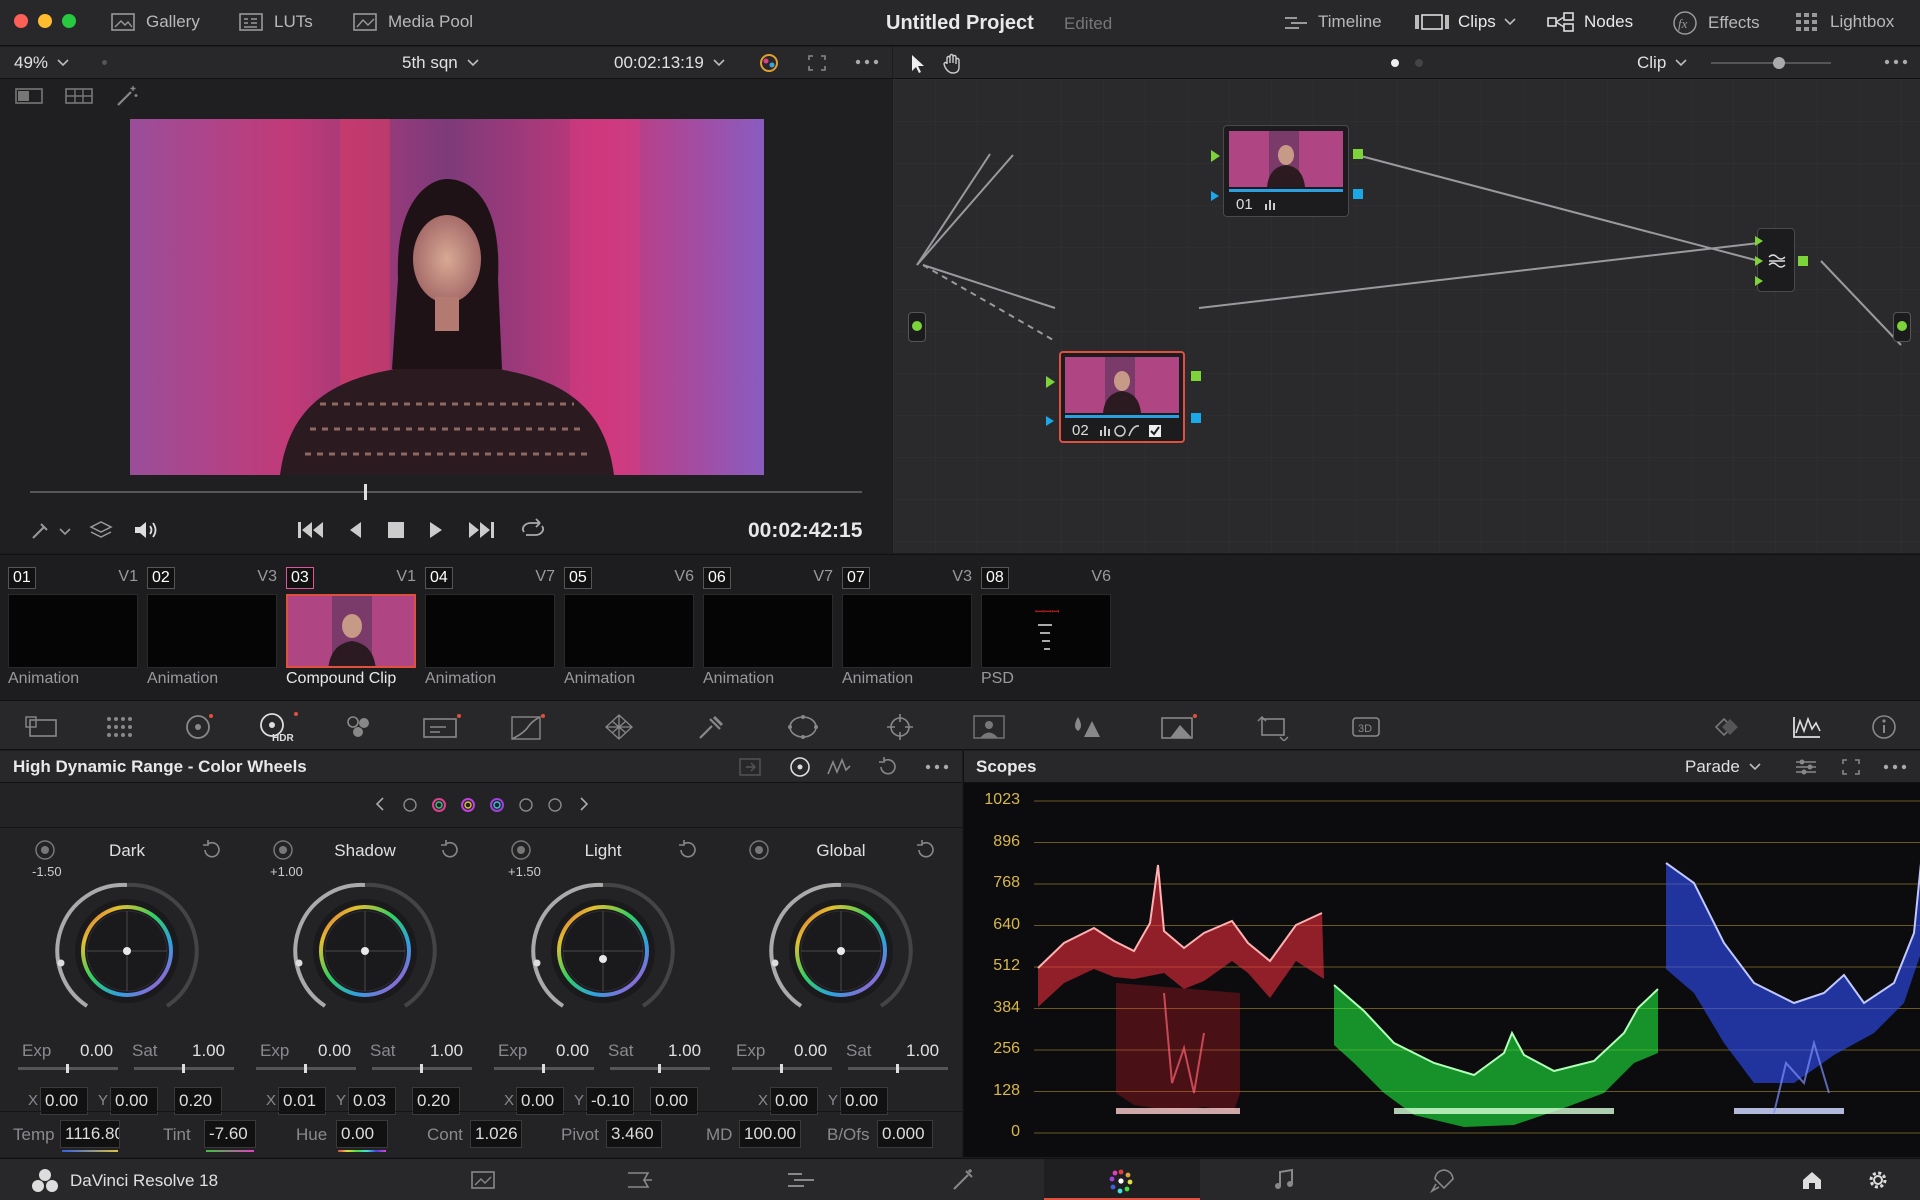  I want to click on timeline-button: Timeline, so click(1332, 22).